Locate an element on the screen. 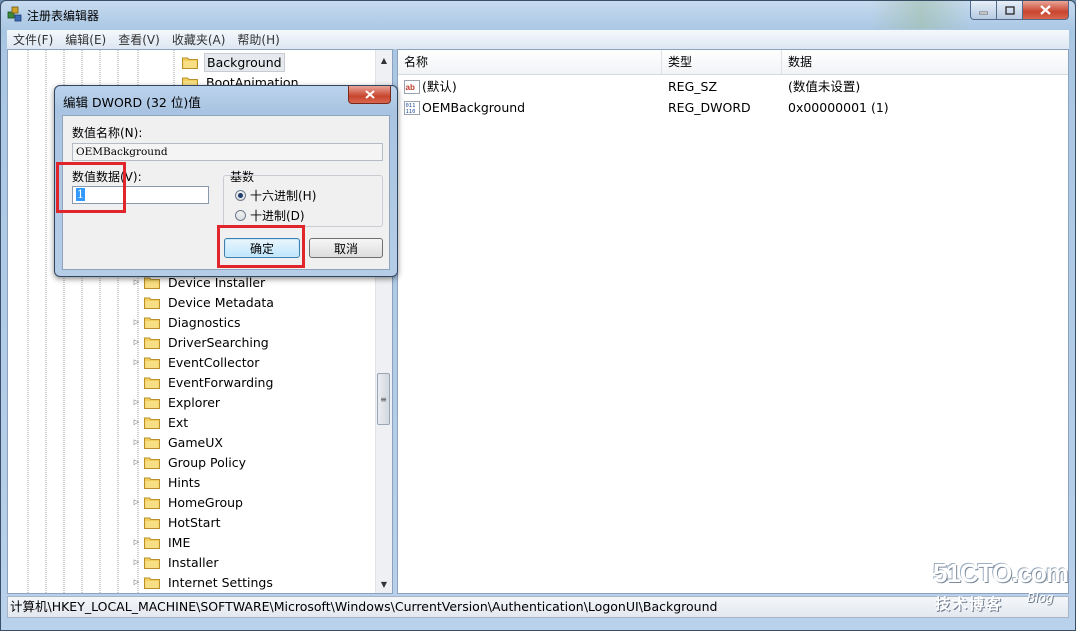 The width and height of the screenshot is (1076, 631). tree-item: ▷ IME is located at coordinates (162, 542).